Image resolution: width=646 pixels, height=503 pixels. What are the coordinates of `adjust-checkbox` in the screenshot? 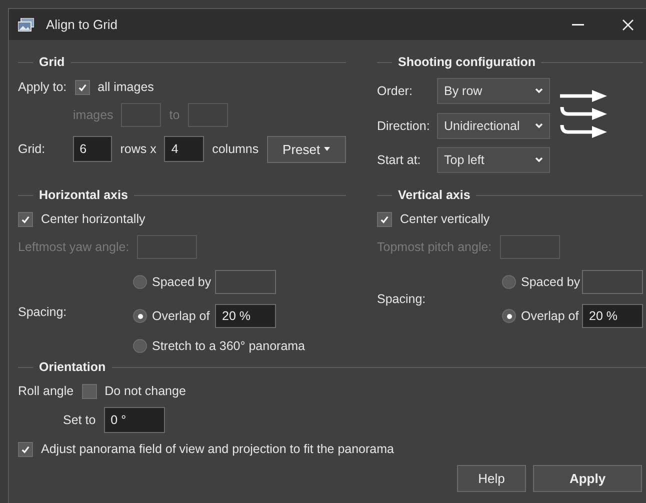 It's located at (25, 449).